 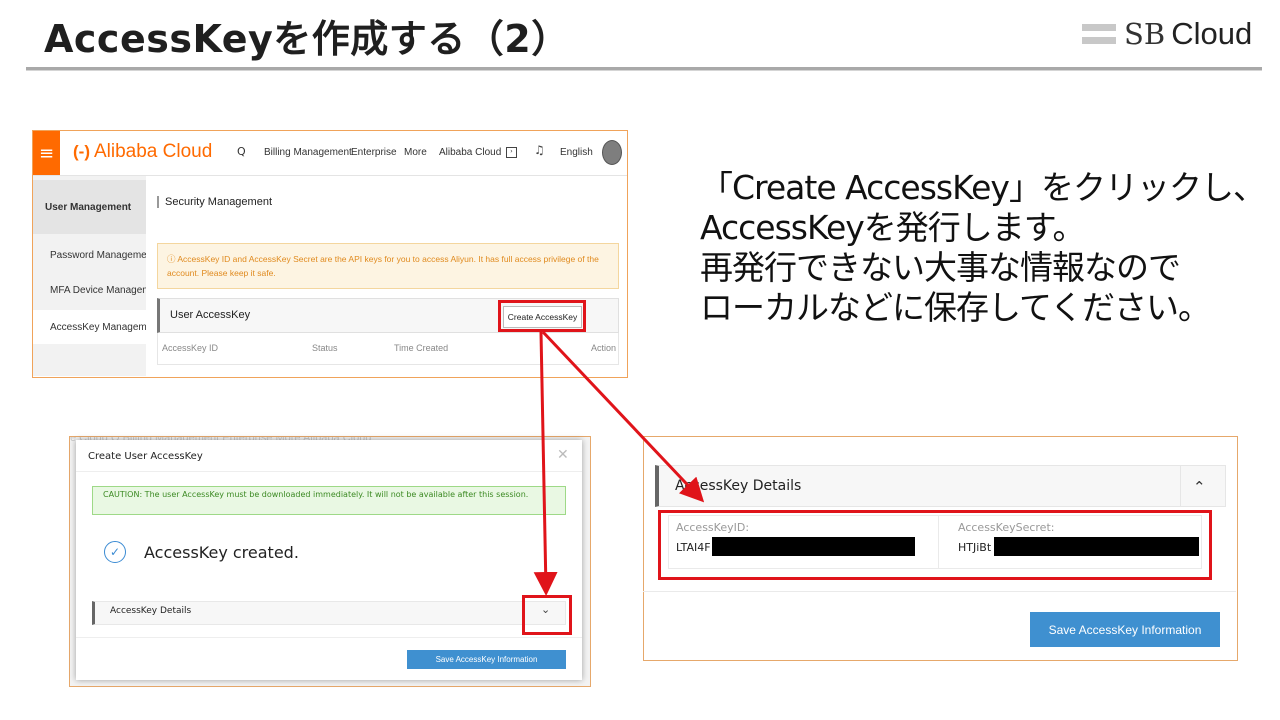 What do you see at coordinates (46, 153) in the screenshot?
I see `menu-icon: ≡` at bounding box center [46, 153].